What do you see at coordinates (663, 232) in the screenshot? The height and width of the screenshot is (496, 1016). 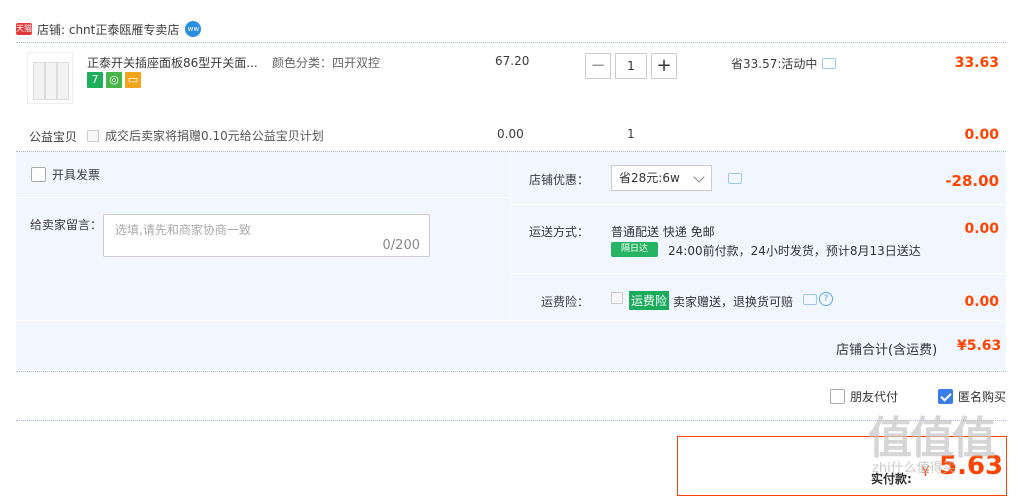 I see `shipping-method: 普通配送 快递 免邮` at bounding box center [663, 232].